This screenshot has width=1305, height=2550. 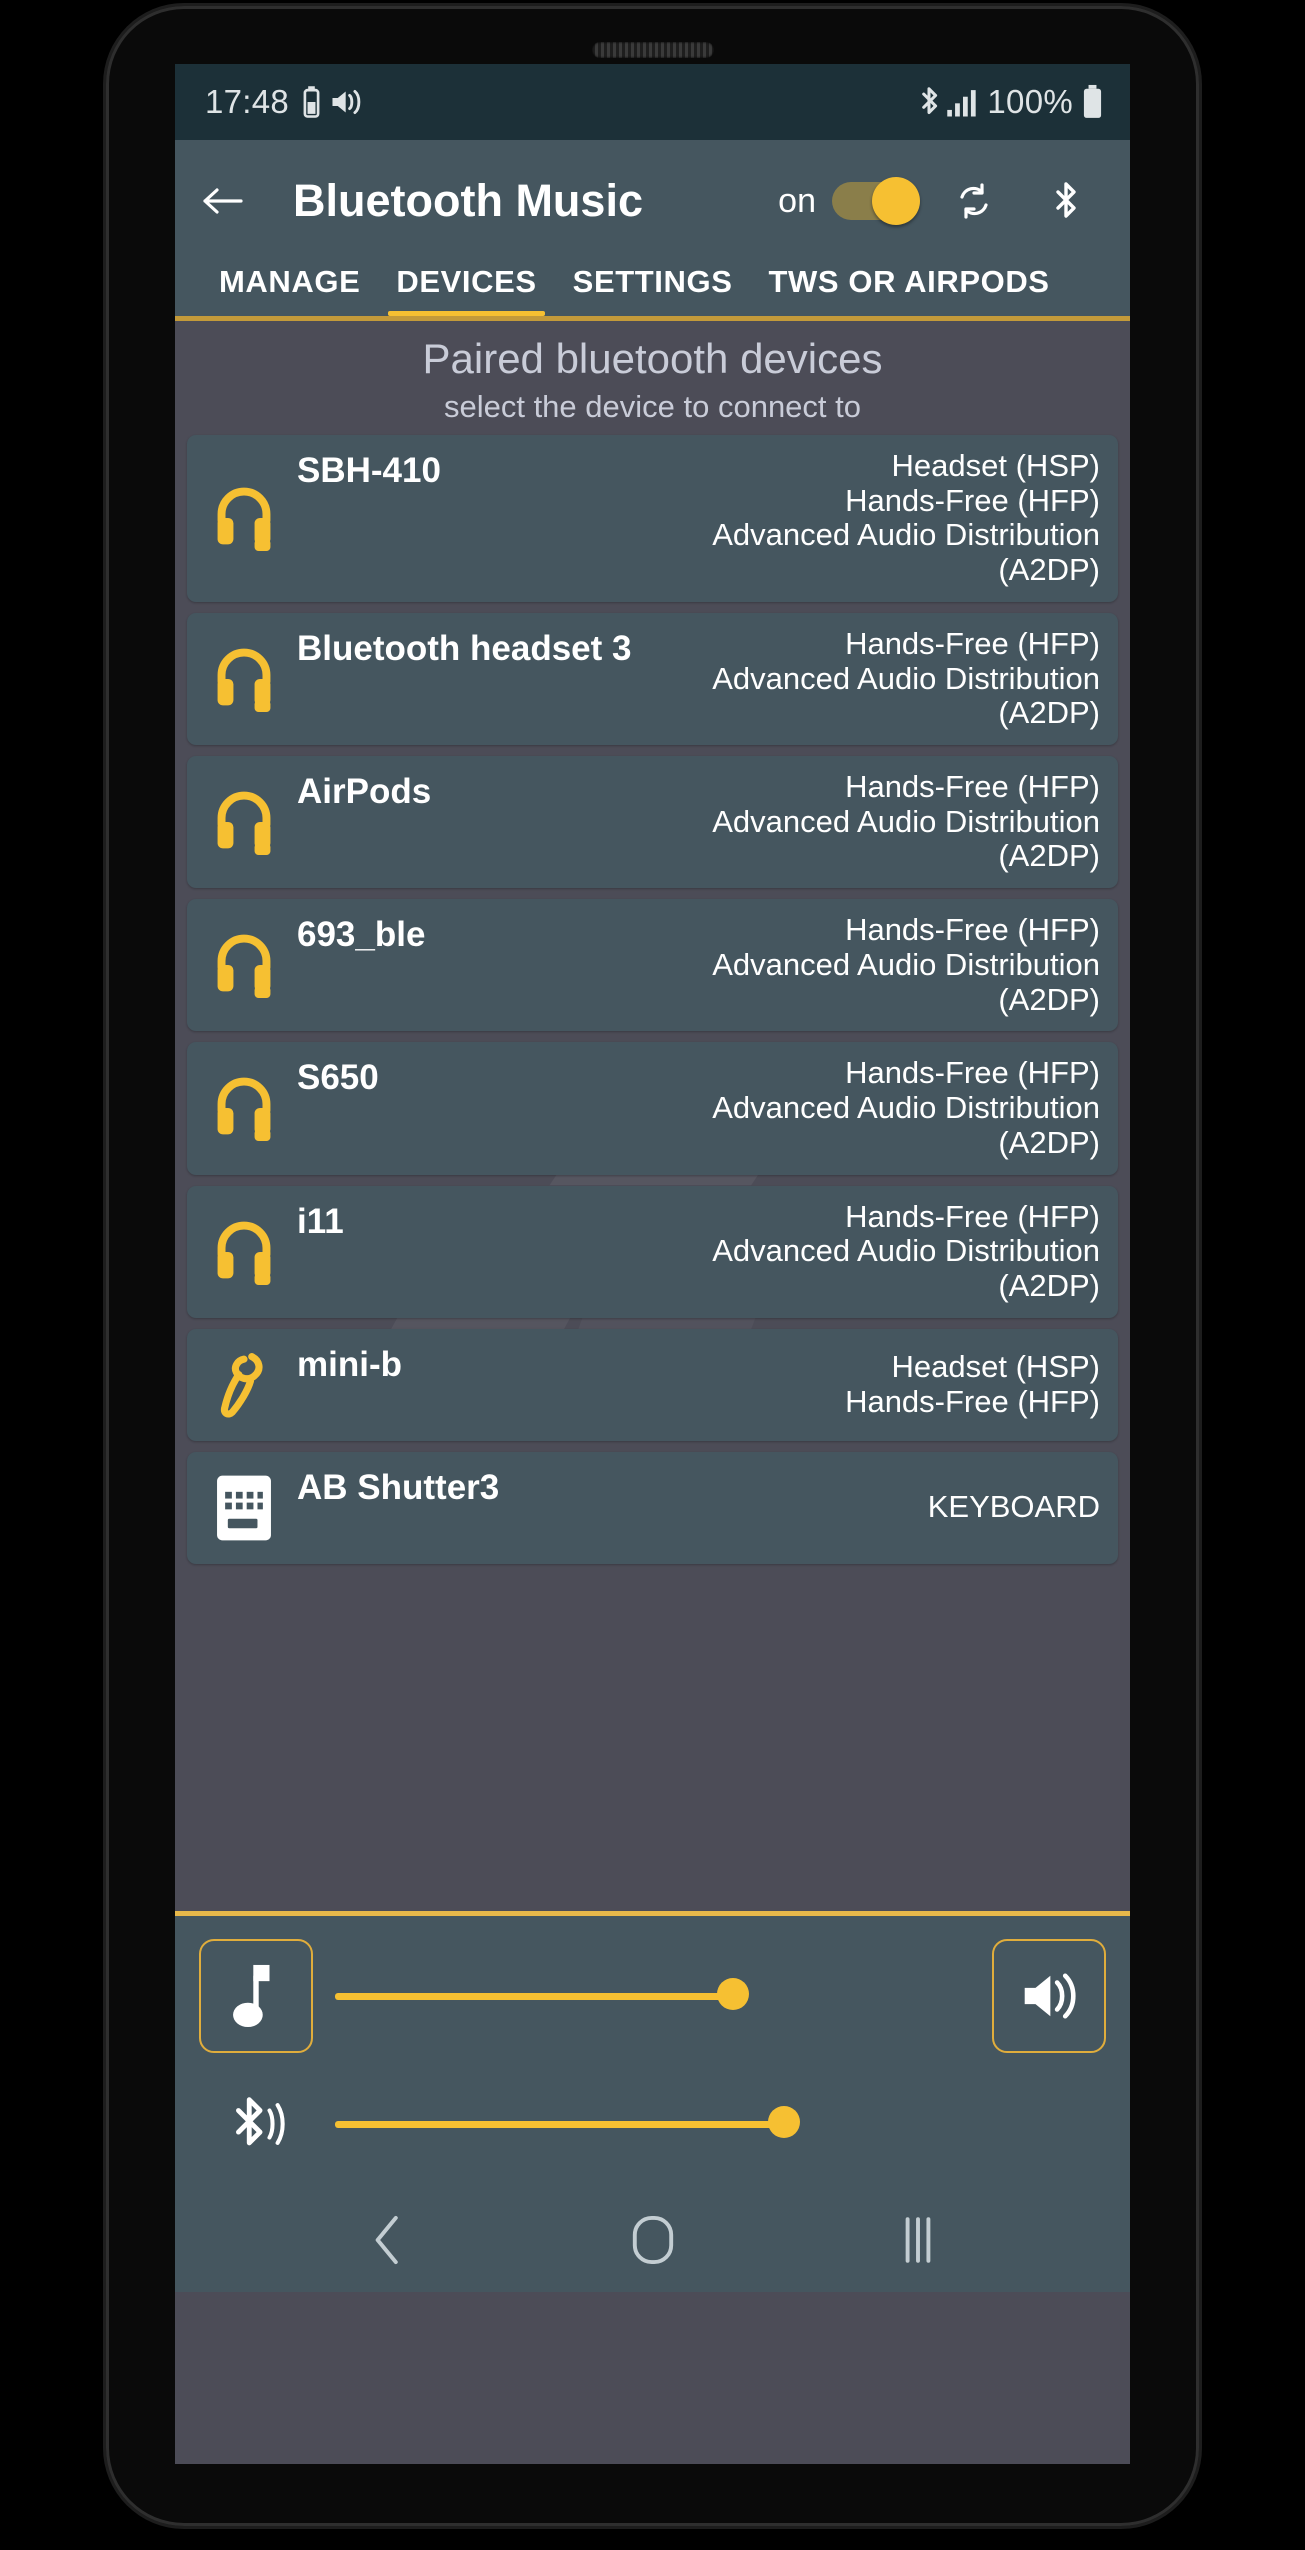 What do you see at coordinates (1092, 101) in the screenshot?
I see `battery-icon` at bounding box center [1092, 101].